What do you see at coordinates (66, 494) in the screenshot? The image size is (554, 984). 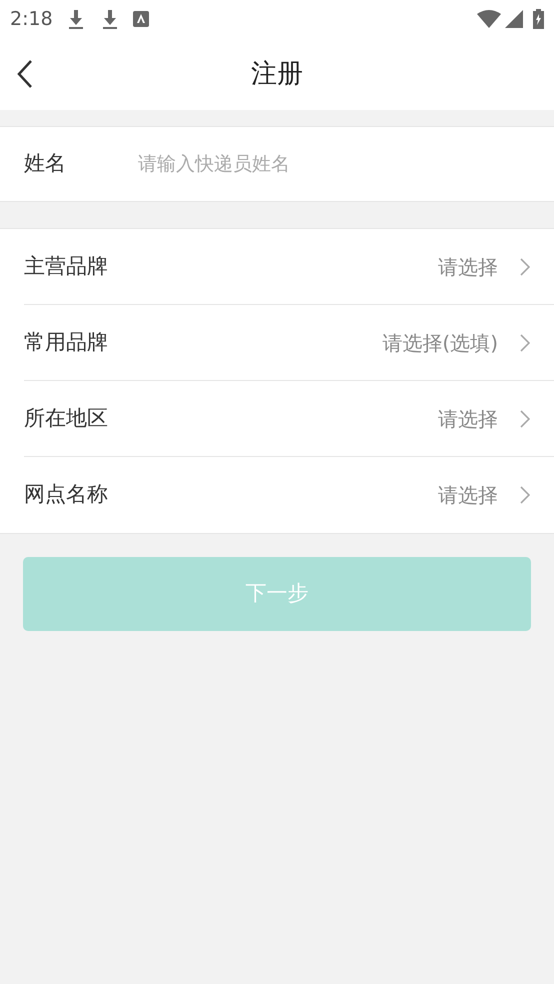 I see `row-label: 网点名称` at bounding box center [66, 494].